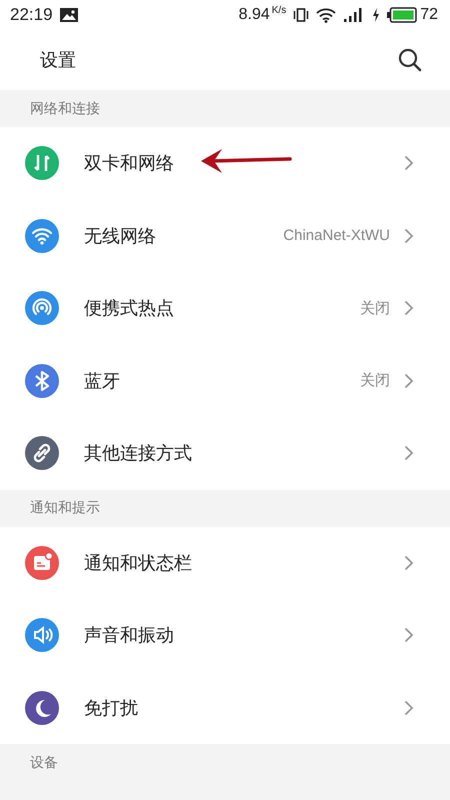 This screenshot has height=800, width=450. What do you see at coordinates (120, 236) in the screenshot?
I see `row-label: 无线网络` at bounding box center [120, 236].